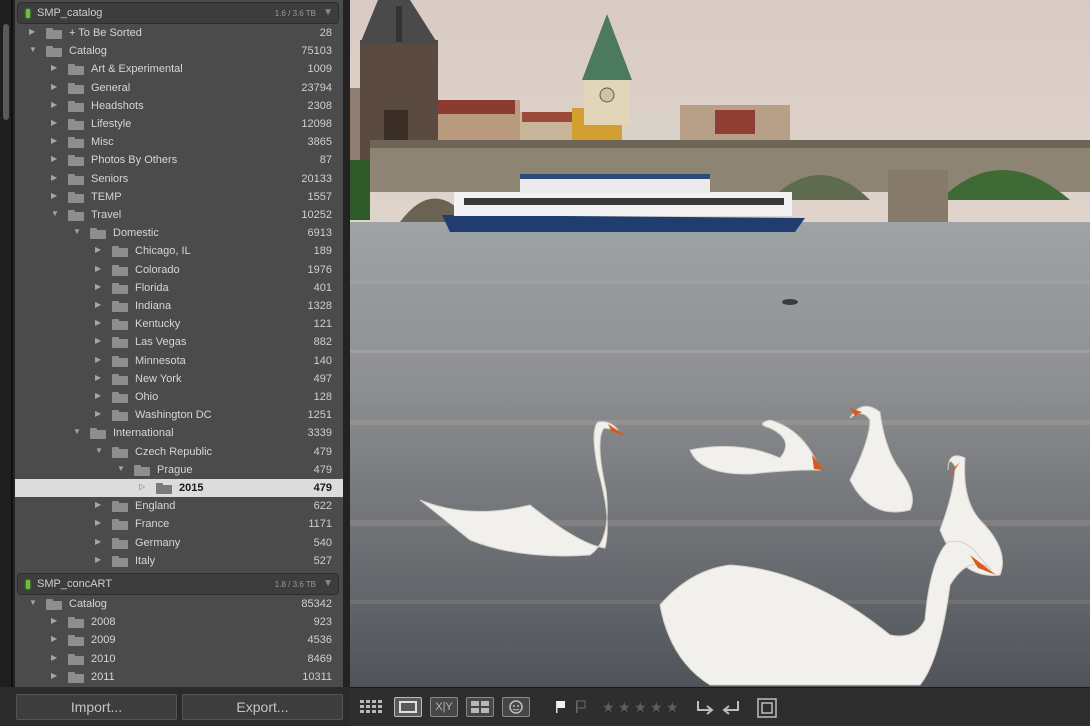 This screenshot has width=1090, height=726. Describe the element at coordinates (179, 561) in the screenshot. I see `folder-row: ▶ Italy 527` at that location.